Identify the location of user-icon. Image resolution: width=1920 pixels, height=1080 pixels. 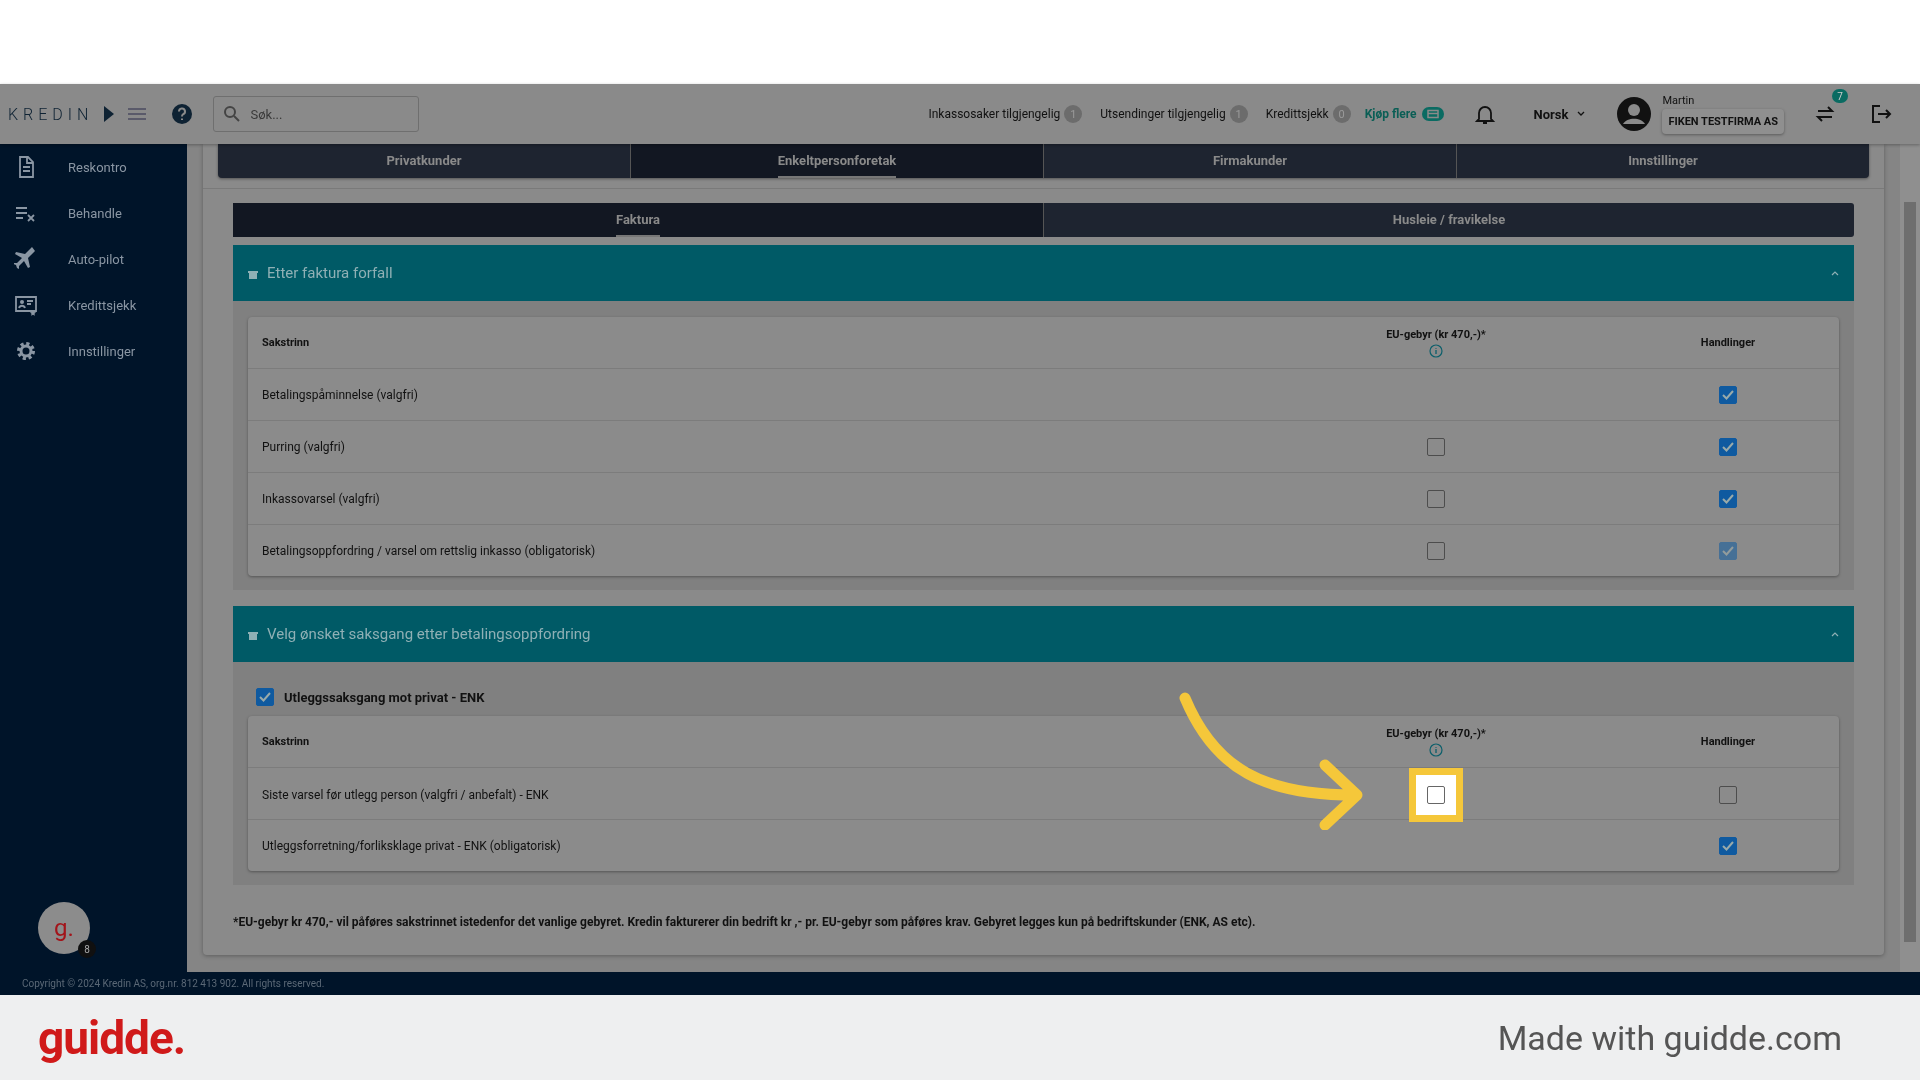
(1634, 114).